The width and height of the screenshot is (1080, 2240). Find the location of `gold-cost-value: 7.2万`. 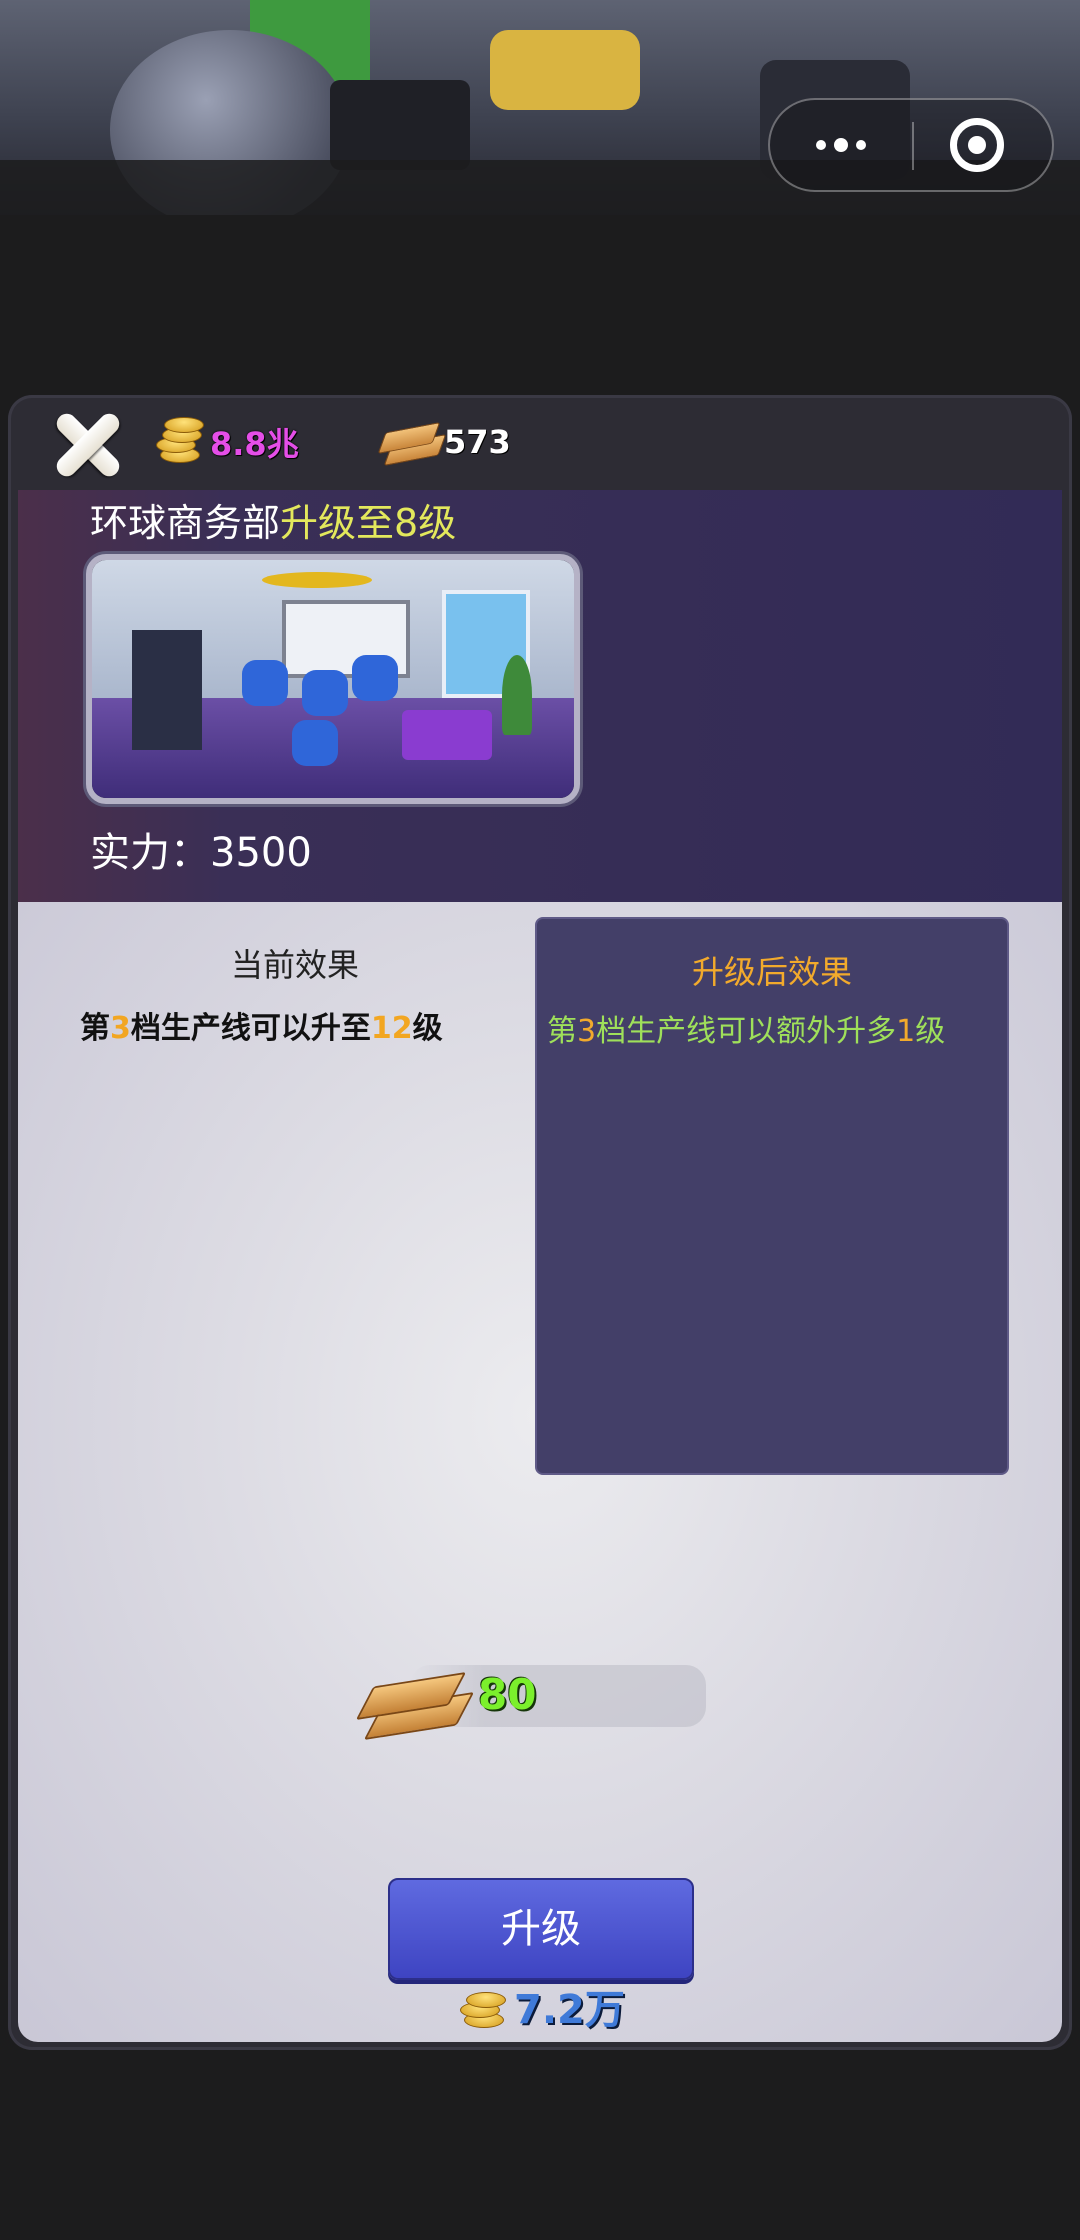

gold-cost-value: 7.2万 is located at coordinates (569, 2010).